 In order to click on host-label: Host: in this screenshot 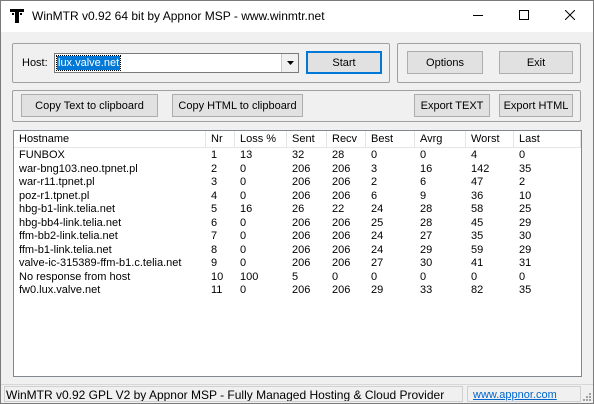, I will do `click(35, 63)`.